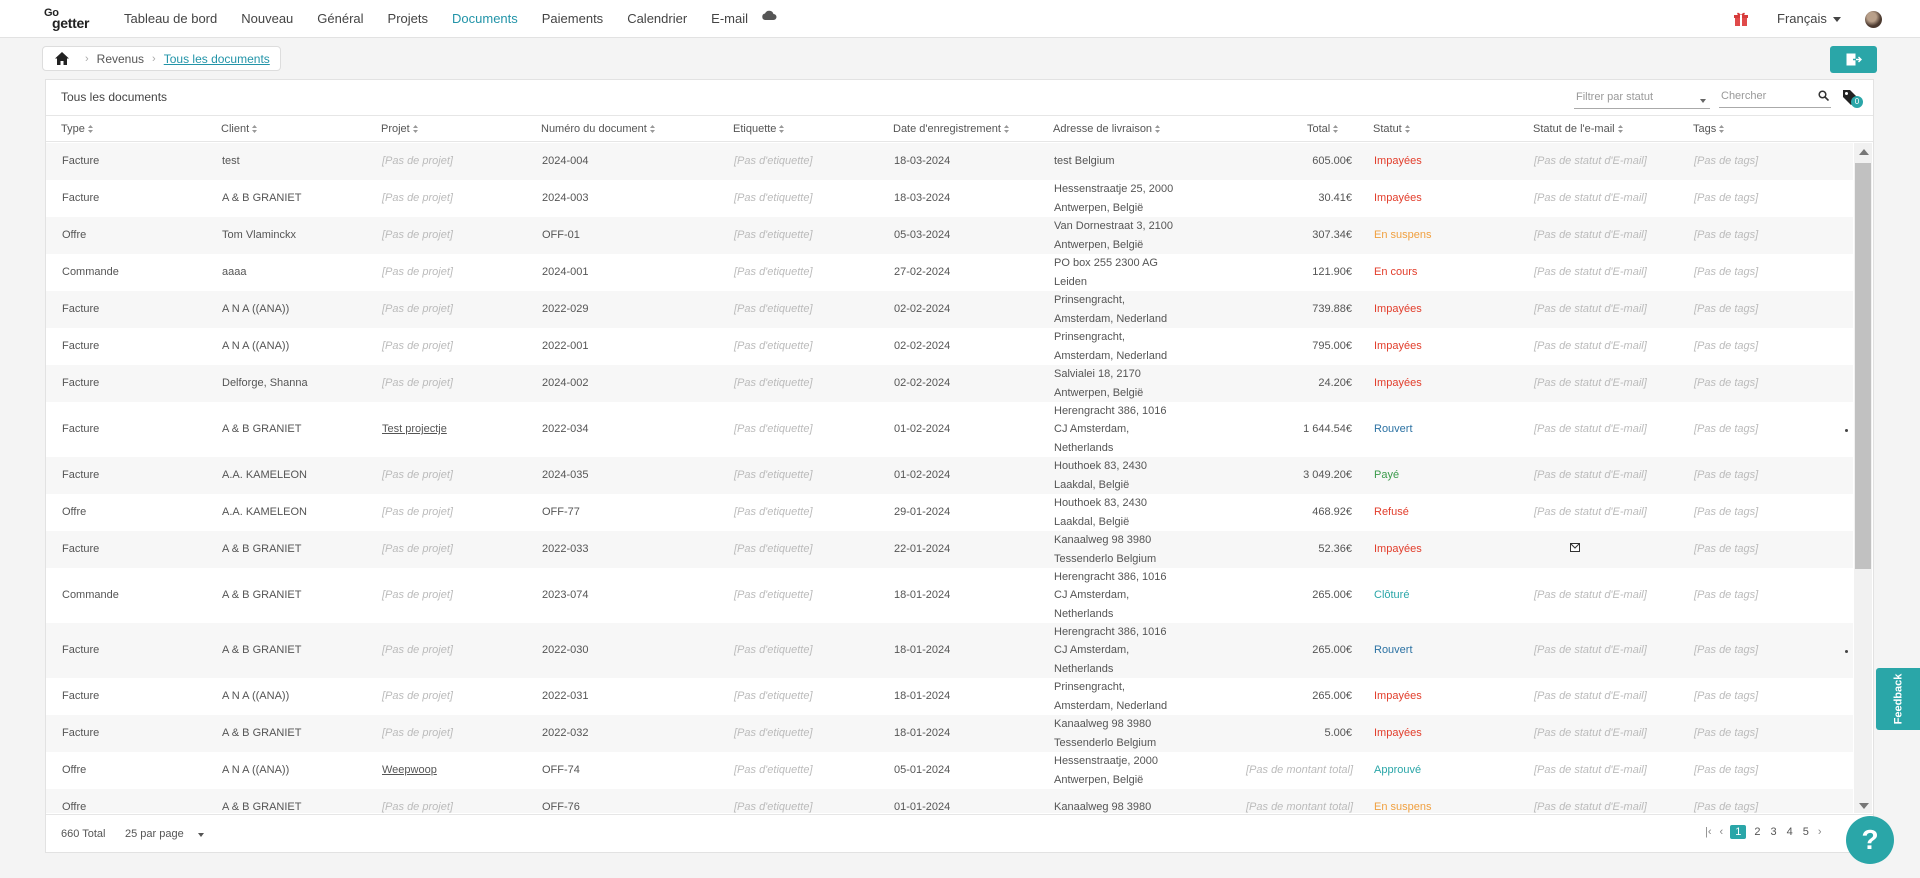 This screenshot has width=1920, height=878. Describe the element at coordinates (1708, 832) in the screenshot. I see `first-page-icon: |‹` at that location.